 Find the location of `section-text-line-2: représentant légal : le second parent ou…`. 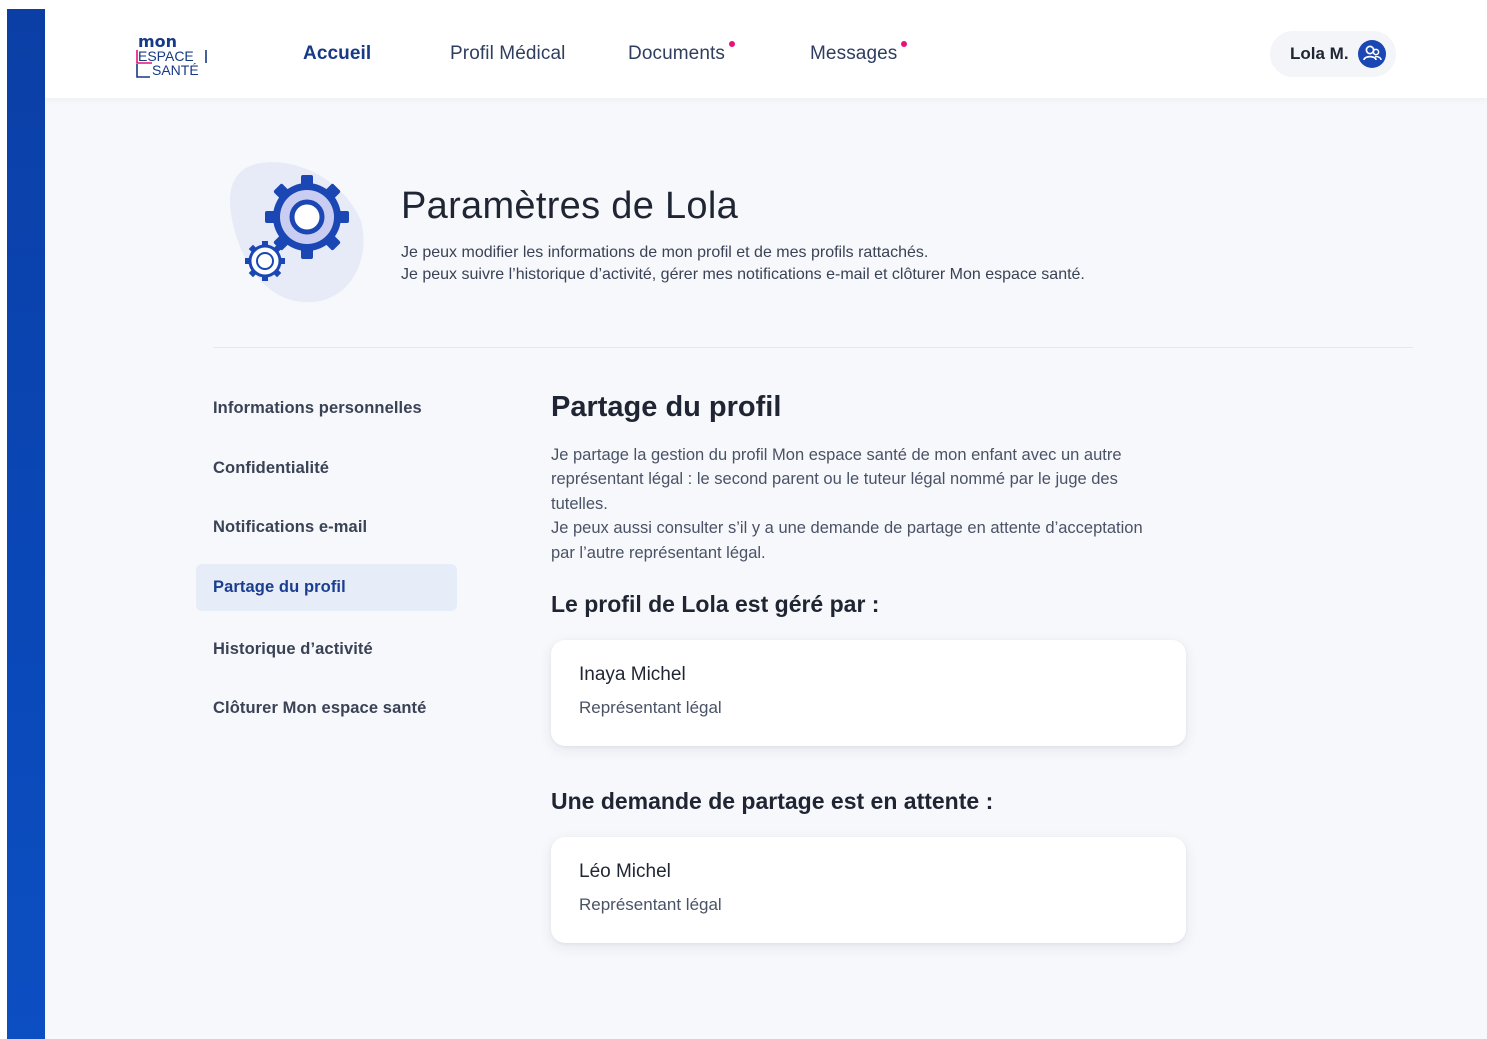

section-text-line-2: représentant légal : le second parent ou… is located at coordinates (834, 479).